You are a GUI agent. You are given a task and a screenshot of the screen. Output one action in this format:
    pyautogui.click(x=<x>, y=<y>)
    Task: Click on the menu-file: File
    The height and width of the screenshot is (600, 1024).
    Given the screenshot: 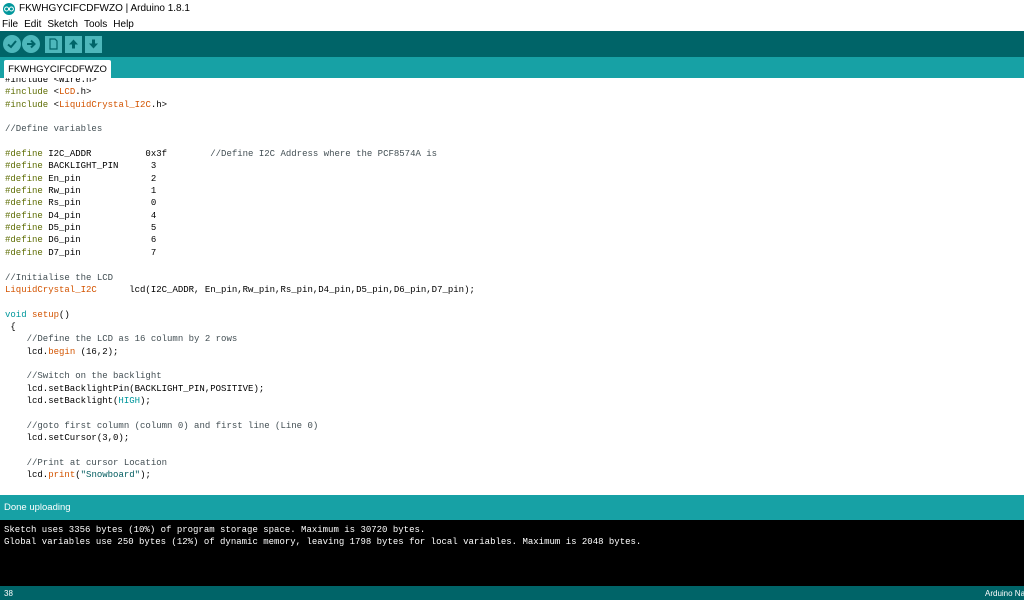 What is the action you would take?
    pyautogui.click(x=10, y=24)
    